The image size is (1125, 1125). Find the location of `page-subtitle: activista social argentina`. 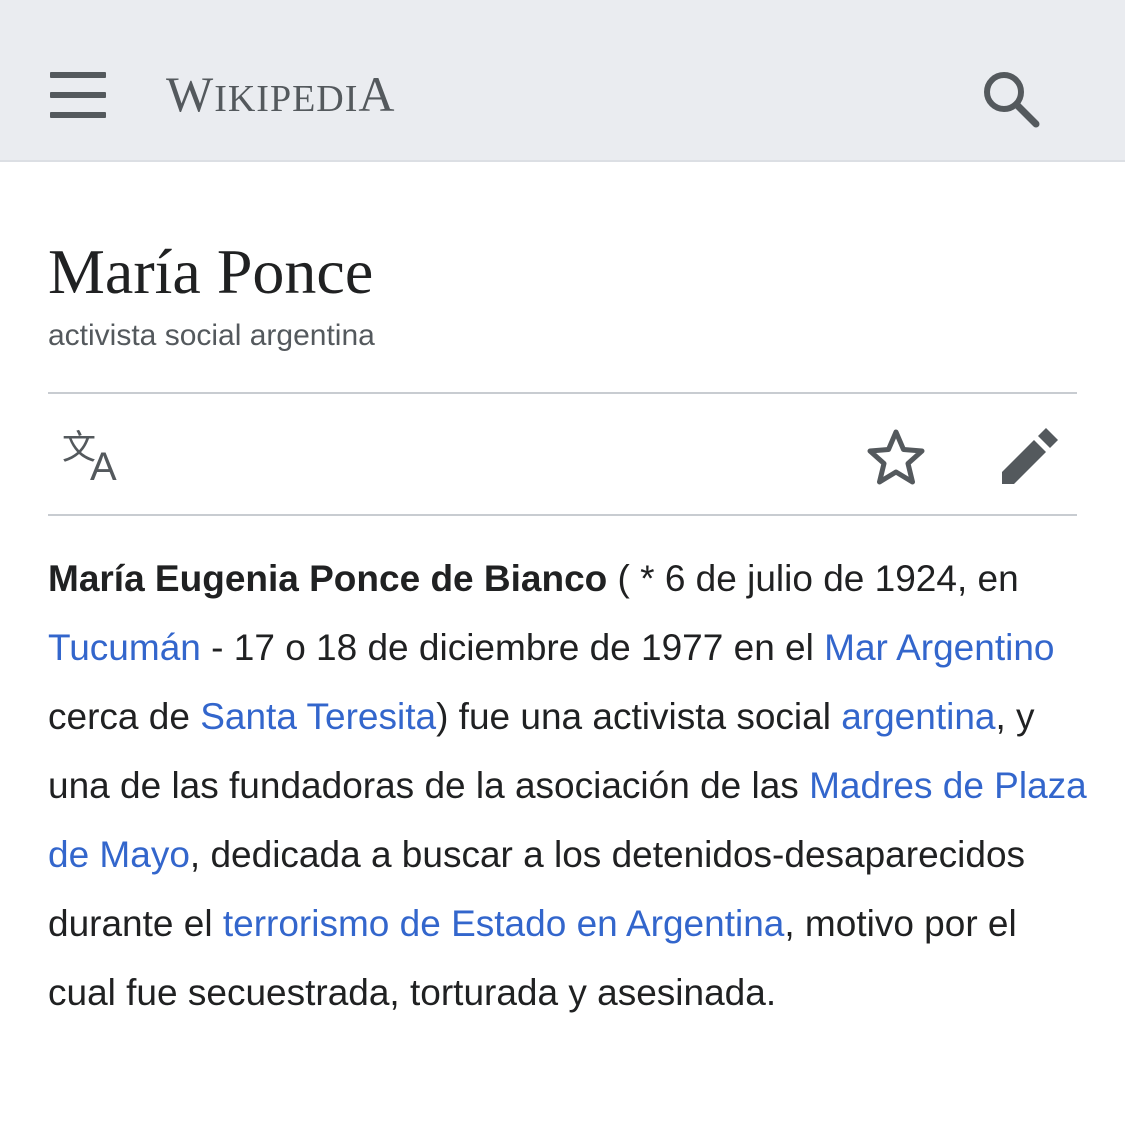

page-subtitle: activista social argentina is located at coordinates (211, 335).